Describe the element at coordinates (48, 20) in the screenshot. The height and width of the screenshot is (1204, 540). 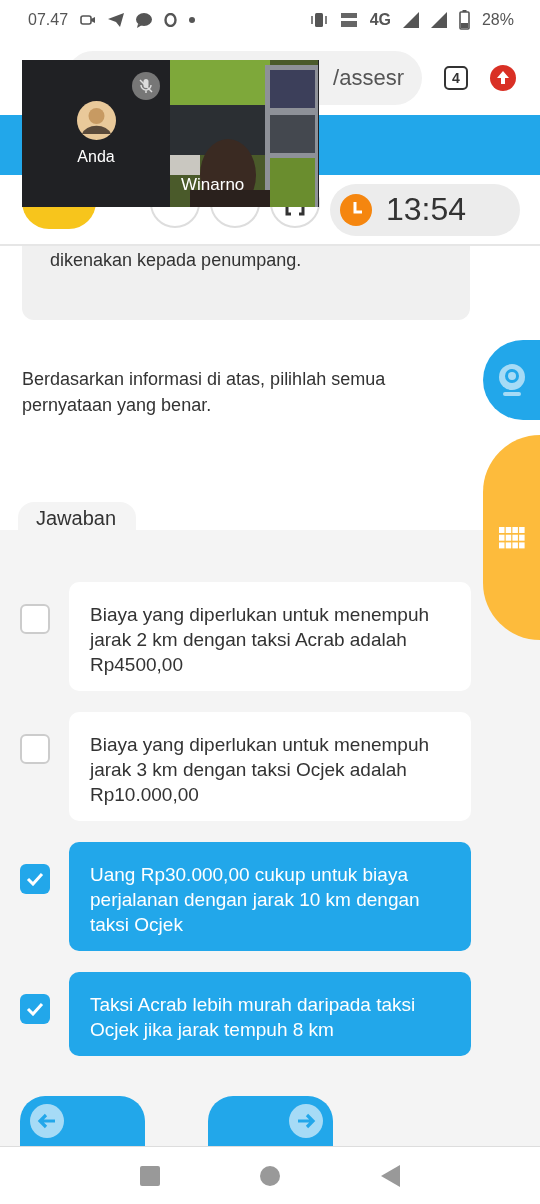
I see `status-time: 07.47` at that location.